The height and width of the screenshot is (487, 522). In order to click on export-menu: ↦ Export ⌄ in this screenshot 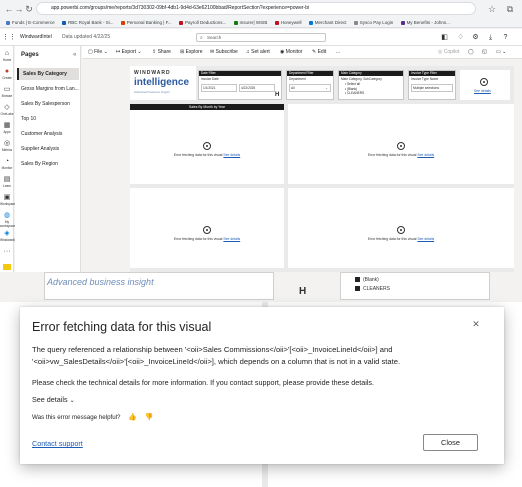, I will do `click(129, 52)`.